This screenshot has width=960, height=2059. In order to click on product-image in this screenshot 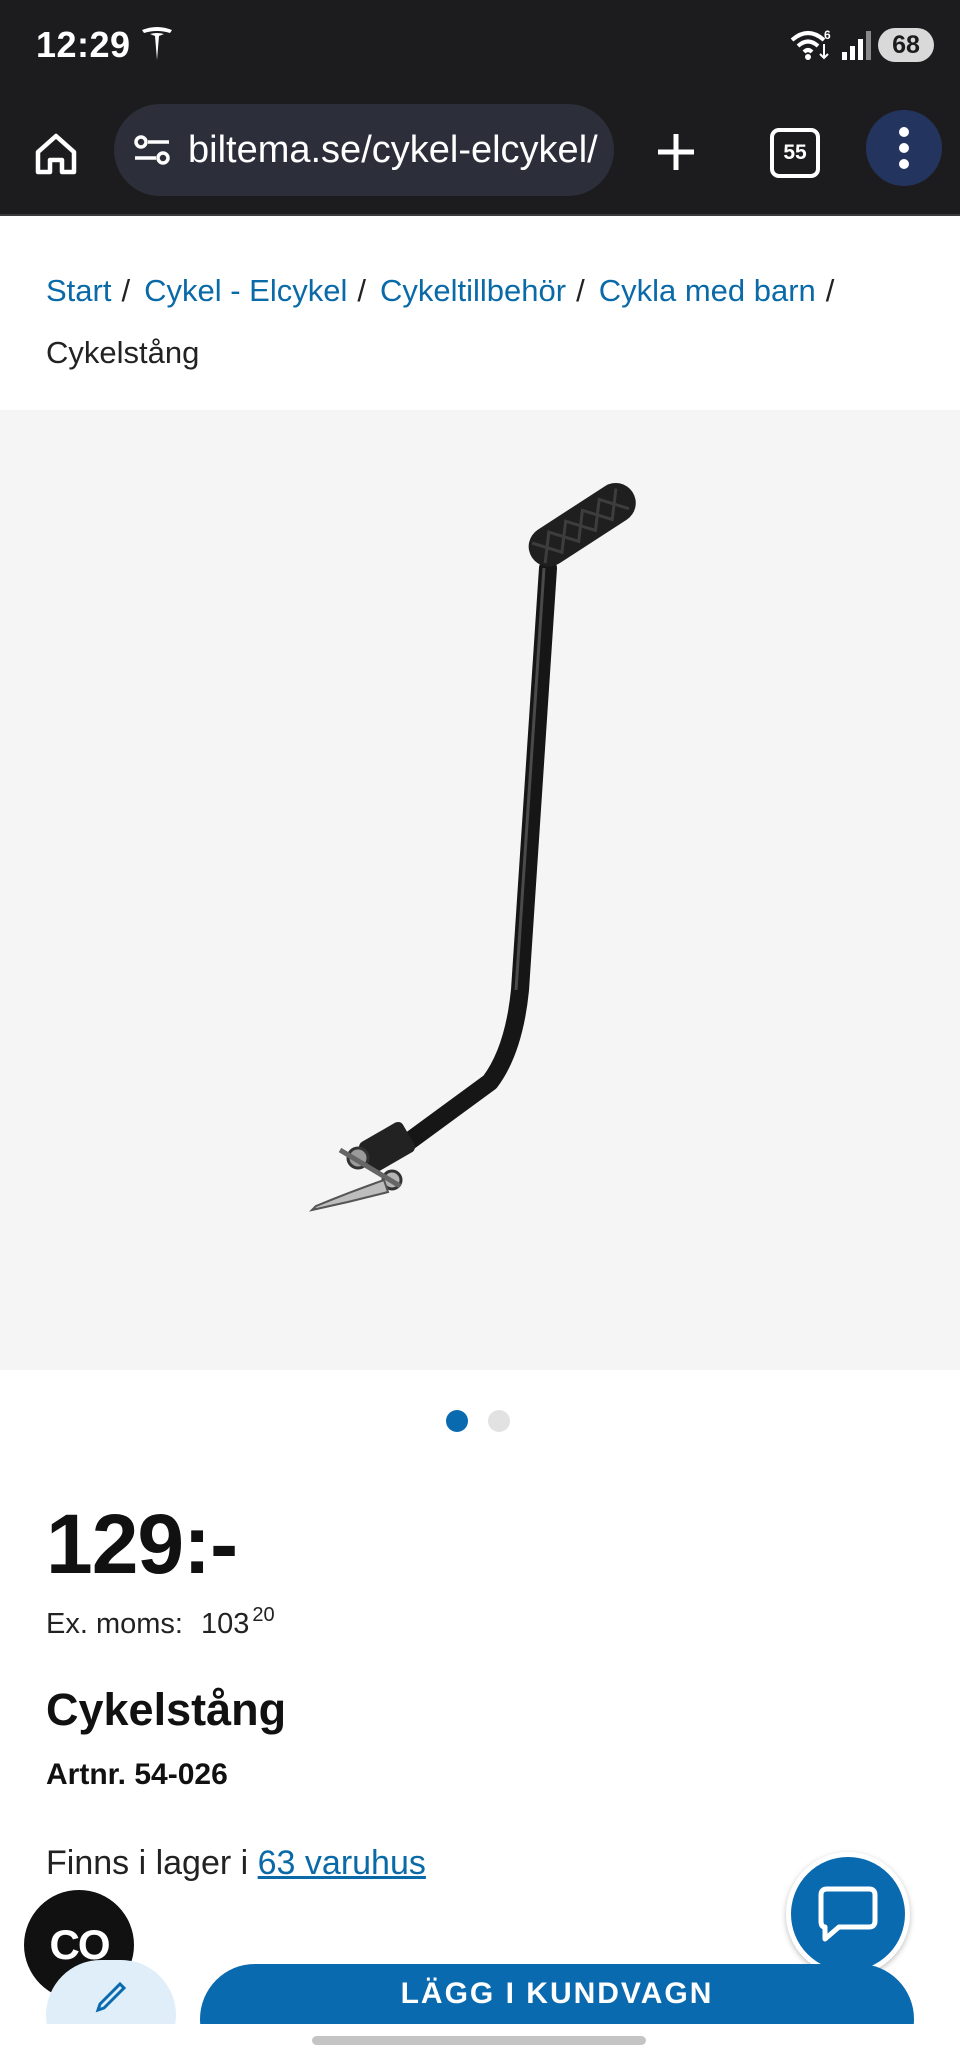, I will do `click(472, 847)`.